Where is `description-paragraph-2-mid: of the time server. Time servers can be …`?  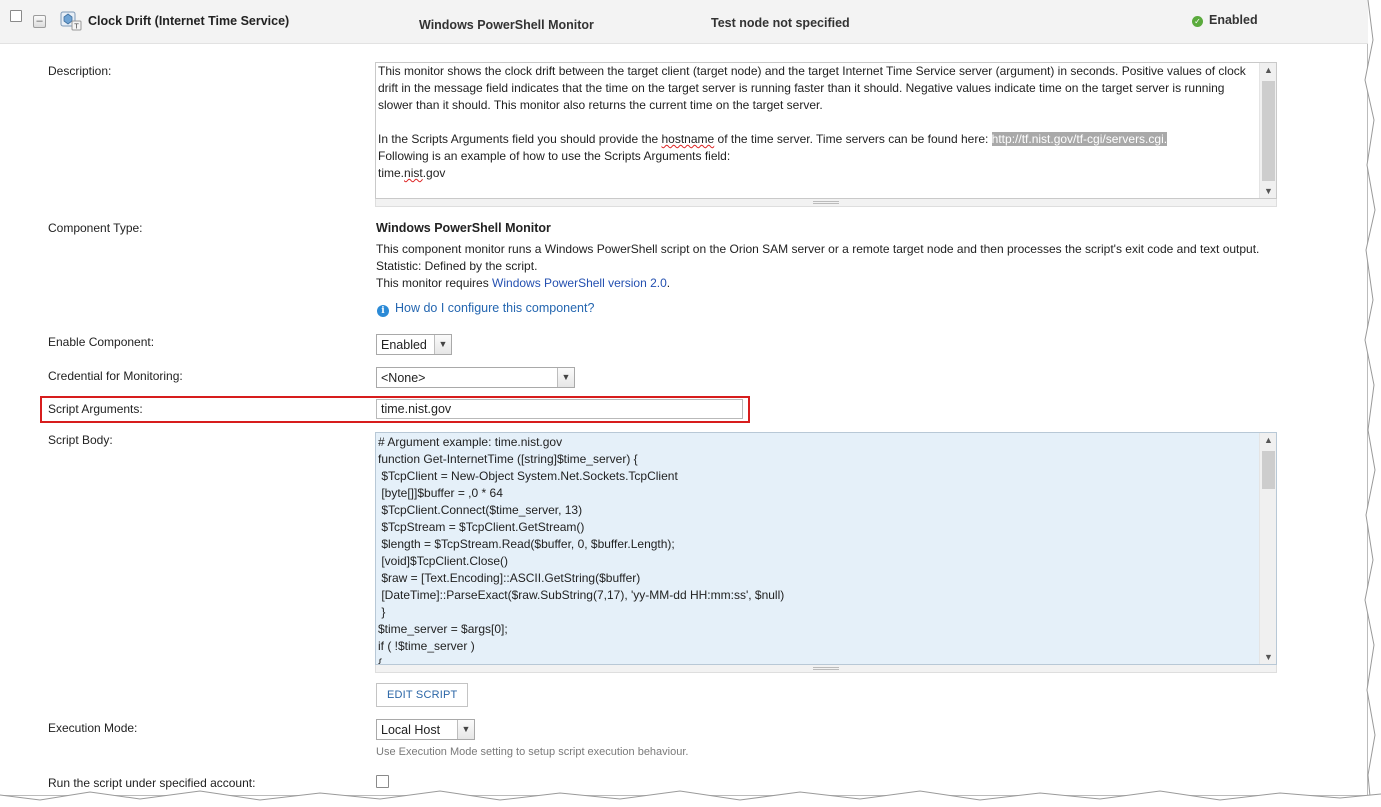 description-paragraph-2-mid: of the time server. Time servers can be … is located at coordinates (853, 139).